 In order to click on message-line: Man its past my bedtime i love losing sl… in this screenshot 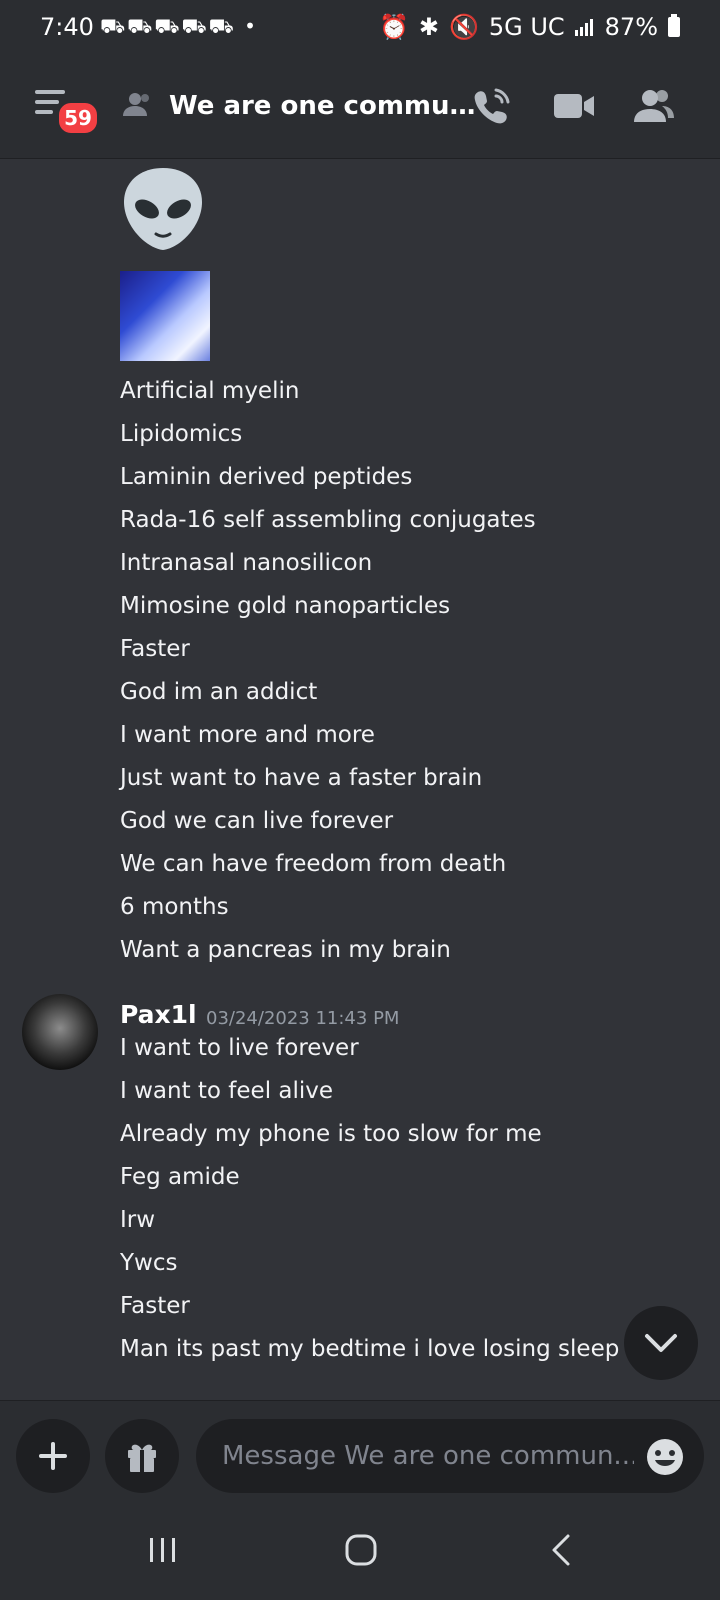, I will do `click(369, 1349)`.